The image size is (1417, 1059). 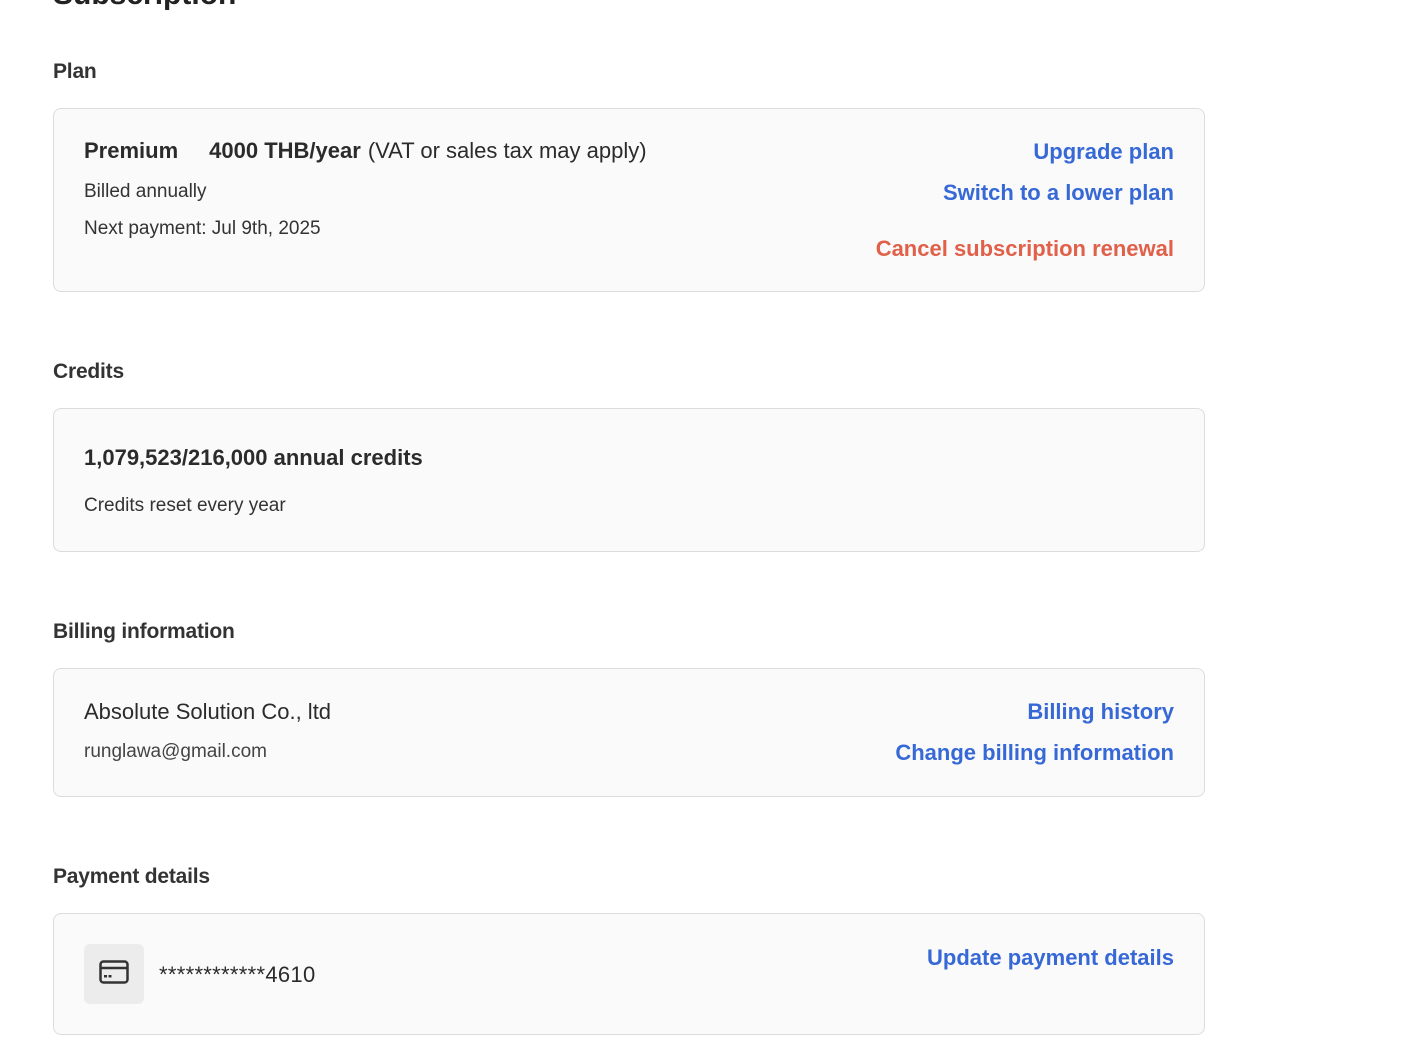 I want to click on cancel-renewal-link: Cancel subscription renewal, so click(x=1025, y=249).